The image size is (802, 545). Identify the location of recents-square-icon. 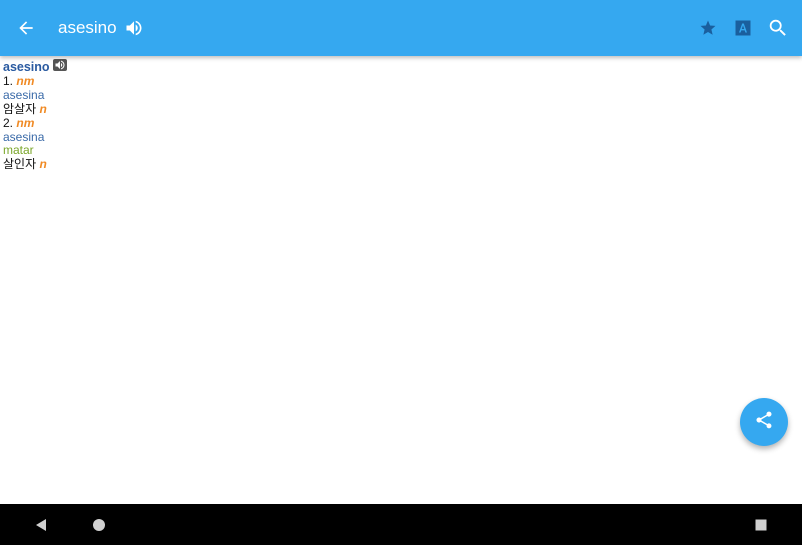
(761, 525).